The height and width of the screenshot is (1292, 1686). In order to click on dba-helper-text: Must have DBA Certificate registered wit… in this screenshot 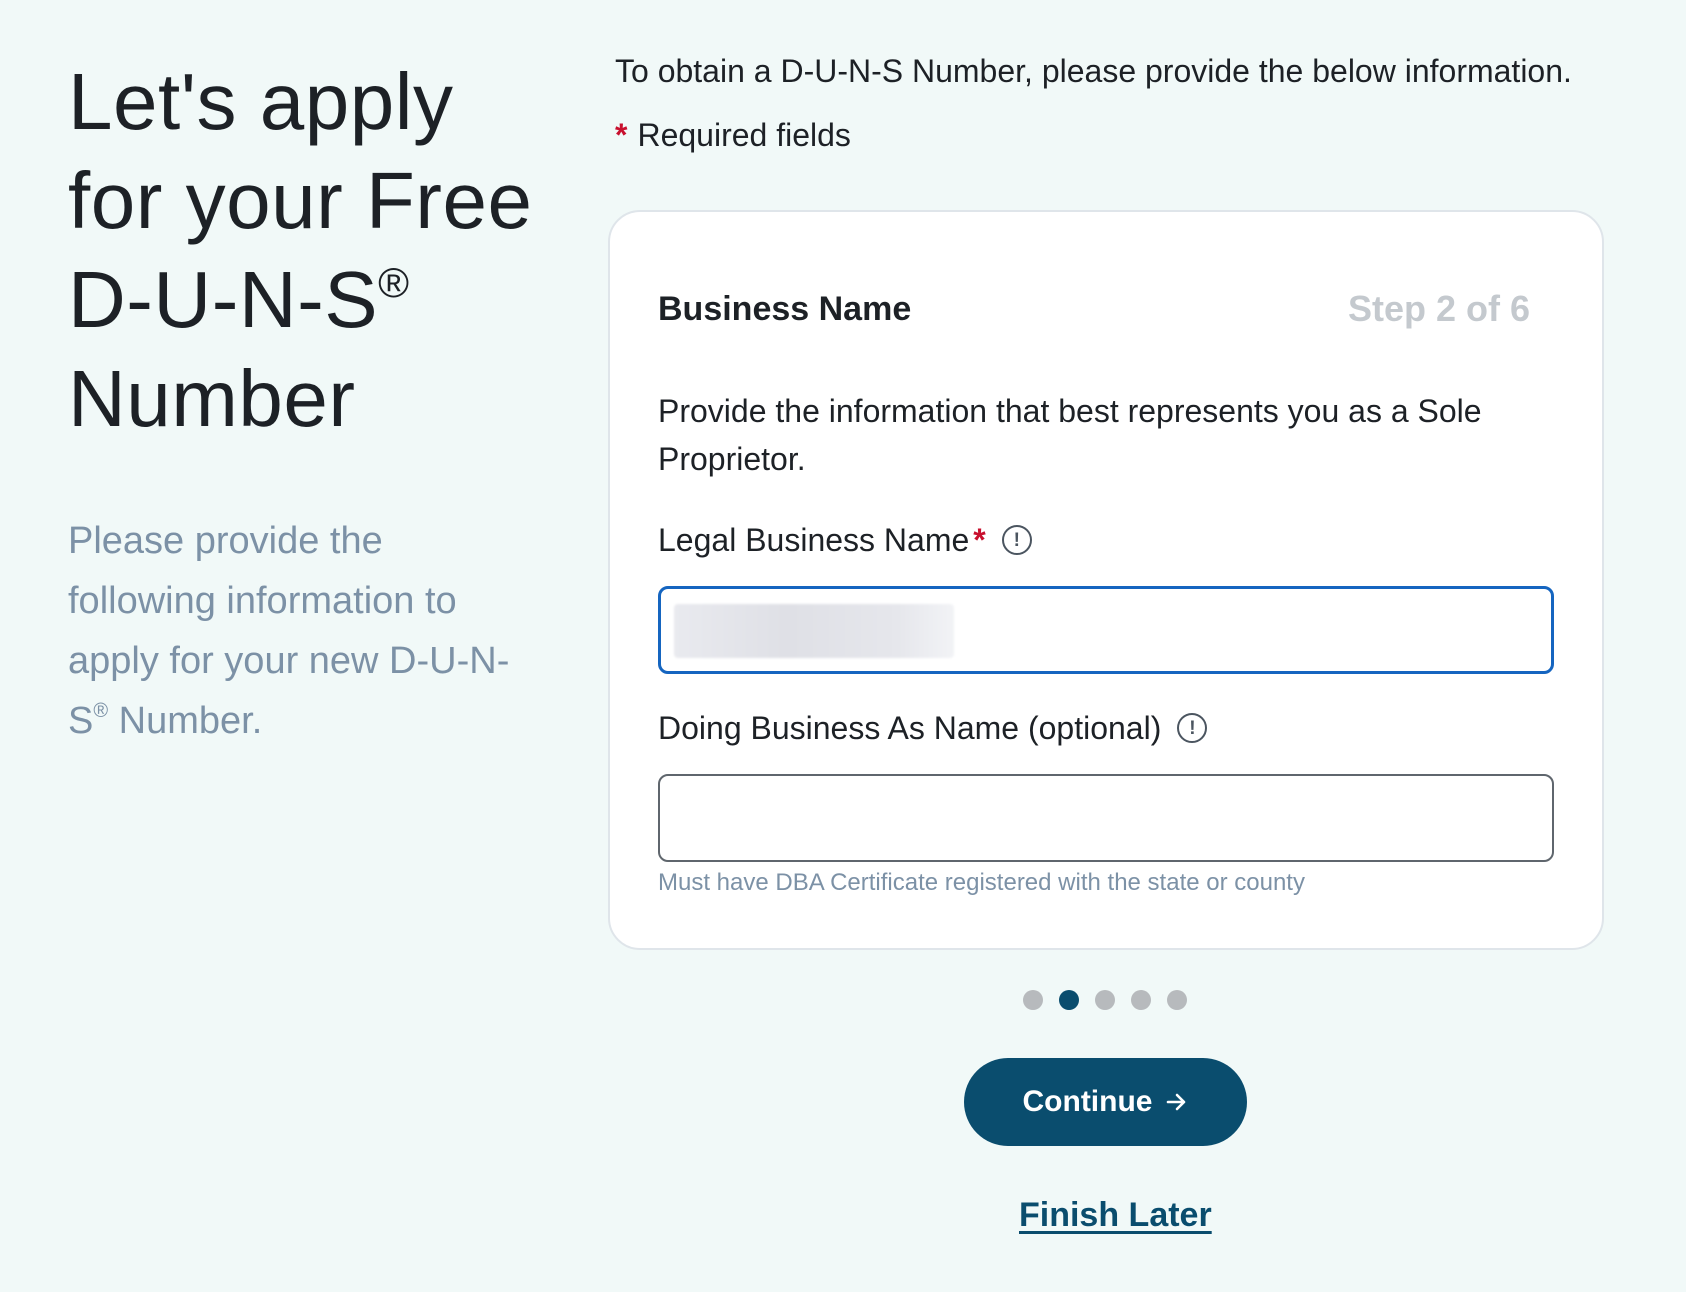, I will do `click(981, 882)`.